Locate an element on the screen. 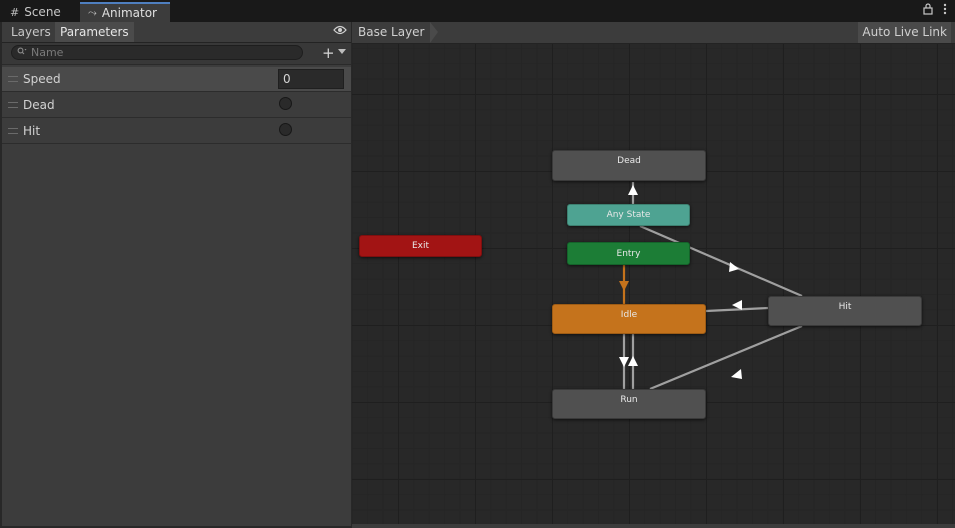 This screenshot has height=528, width=955. state-node-idle: Idle is located at coordinates (629, 319).